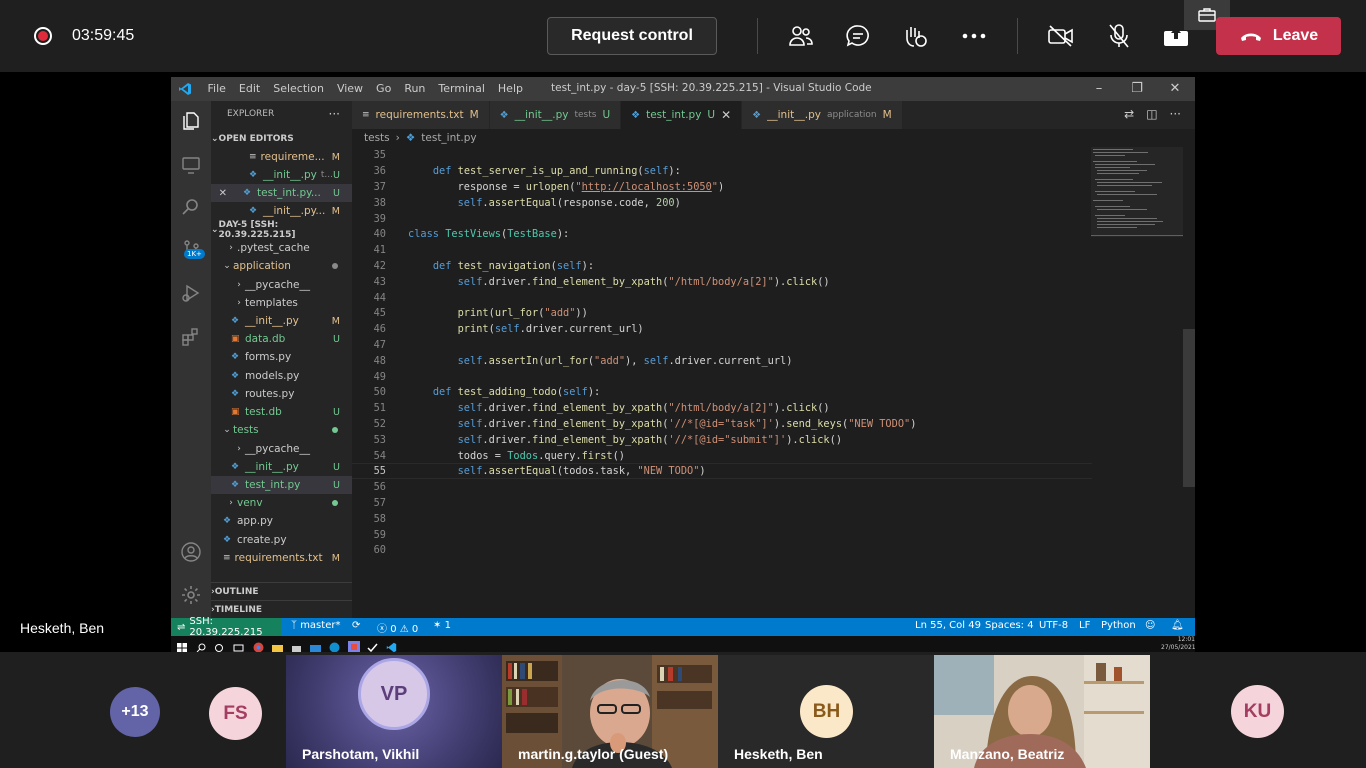 Image resolution: width=1366 pixels, height=768 pixels. I want to click on tree-file: ❖ create.py, so click(281, 540).